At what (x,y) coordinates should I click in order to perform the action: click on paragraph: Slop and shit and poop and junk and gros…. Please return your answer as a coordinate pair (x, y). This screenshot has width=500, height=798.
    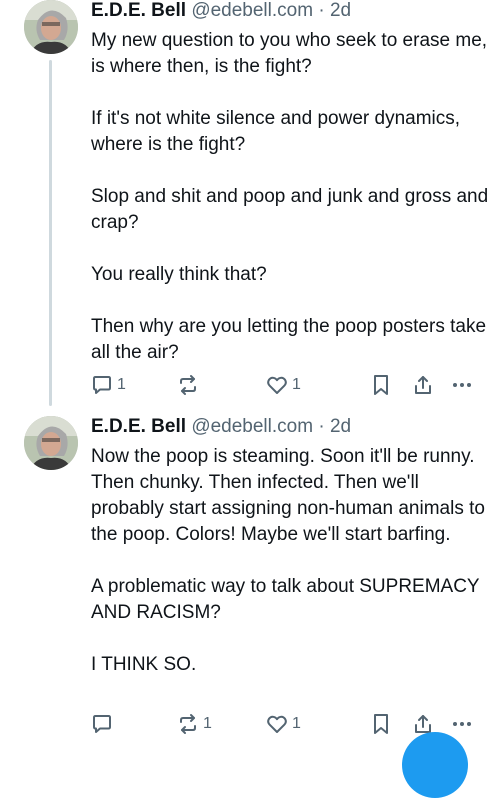
    Looking at the image, I should click on (290, 209).